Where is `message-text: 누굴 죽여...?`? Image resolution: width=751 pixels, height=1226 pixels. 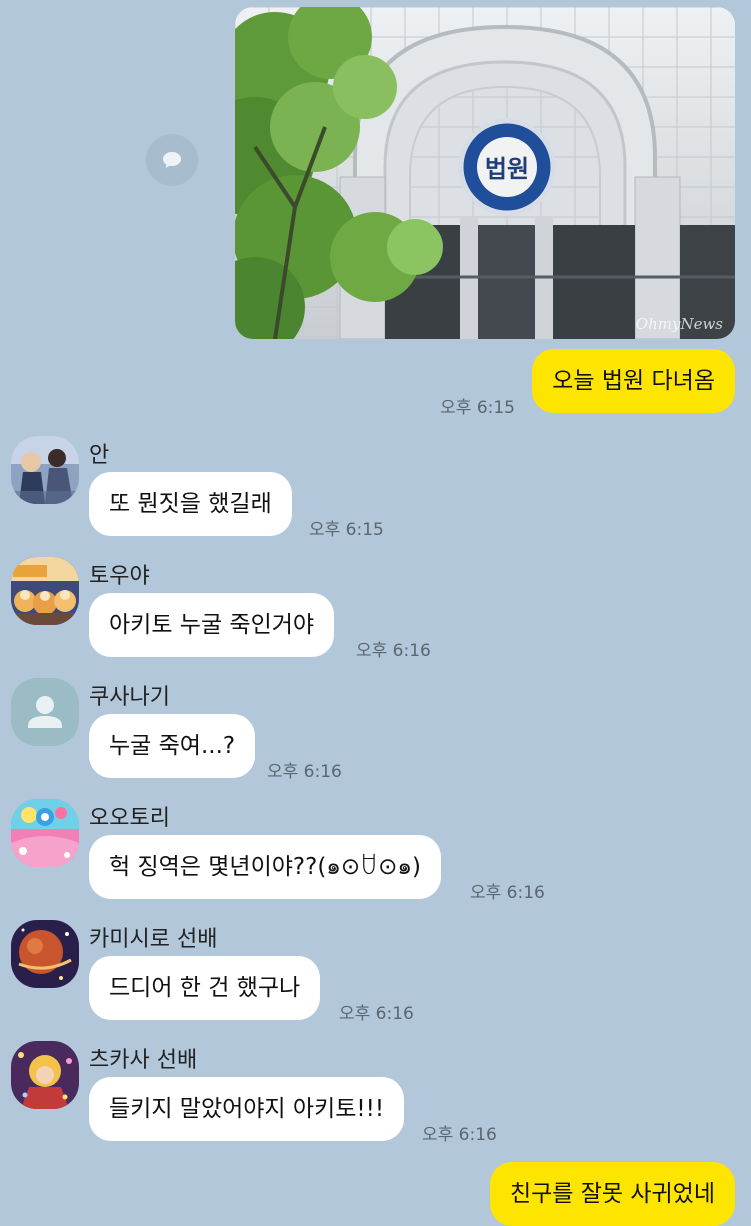 message-text: 누굴 죽여...? is located at coordinates (172, 746).